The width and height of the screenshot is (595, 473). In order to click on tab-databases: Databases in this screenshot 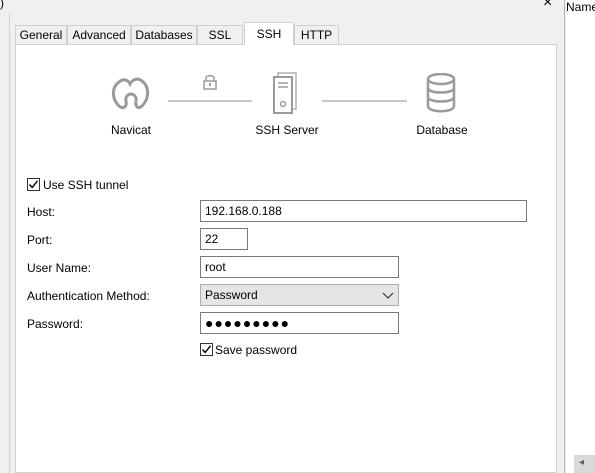, I will do `click(164, 34)`.